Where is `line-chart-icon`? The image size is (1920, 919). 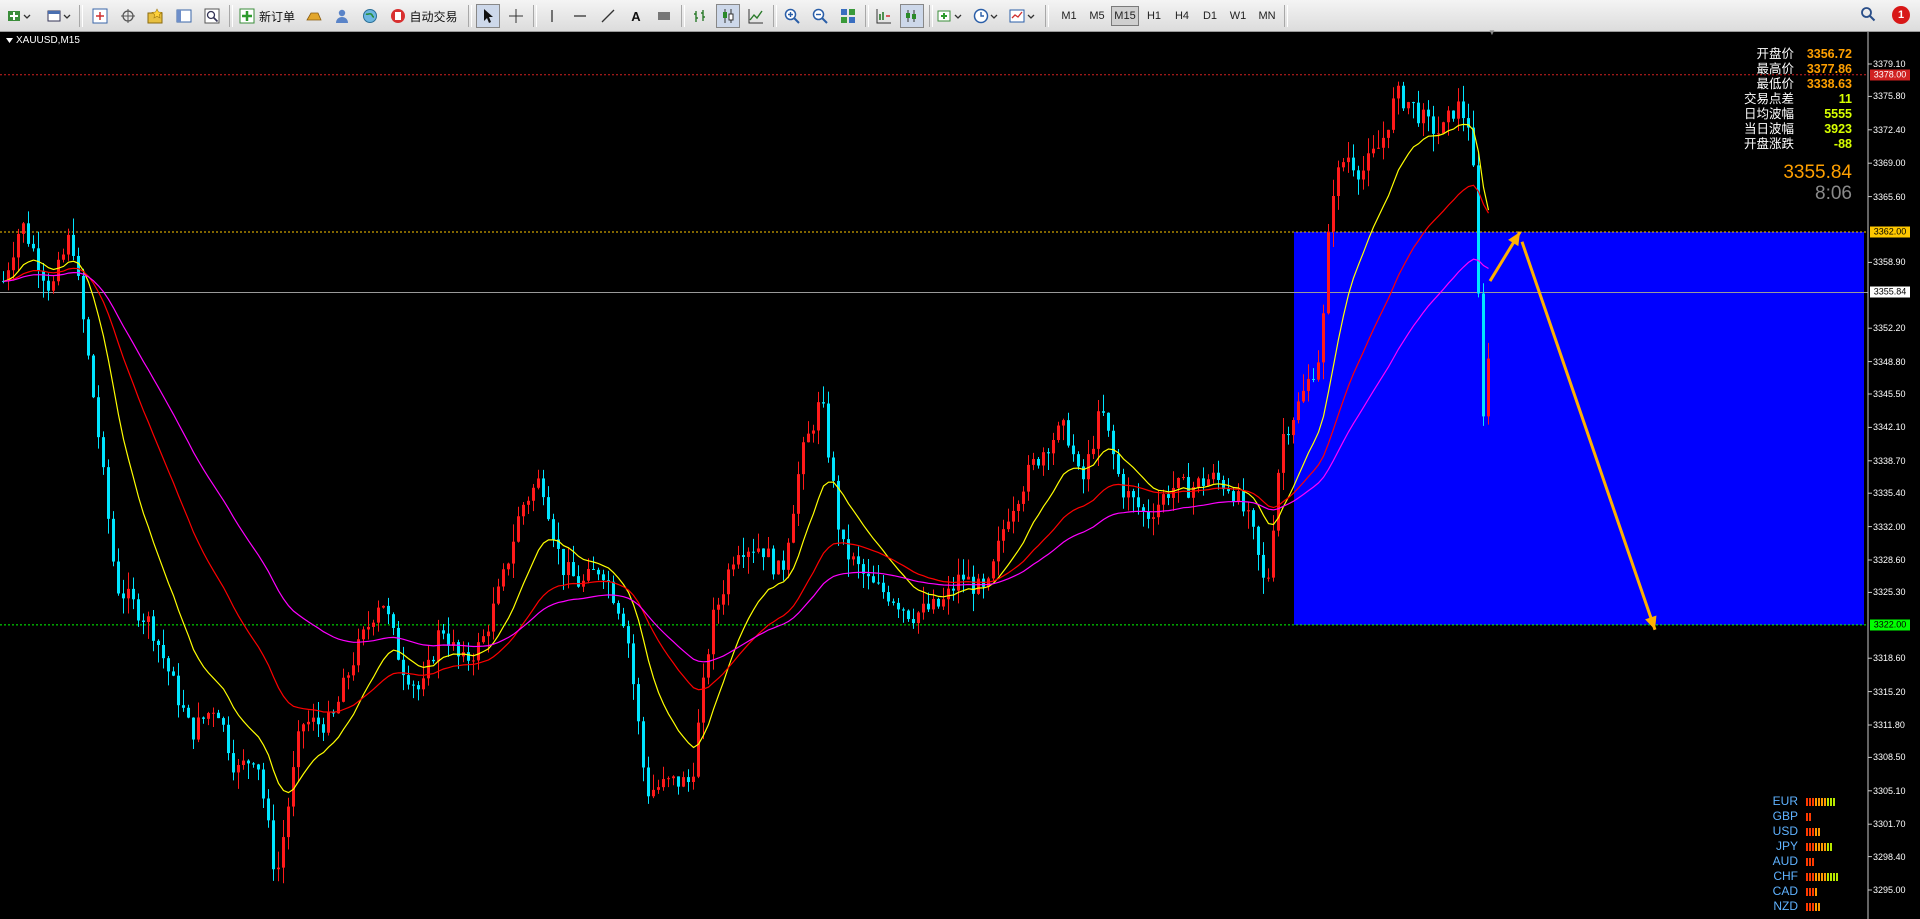
line-chart-icon is located at coordinates (755, 16).